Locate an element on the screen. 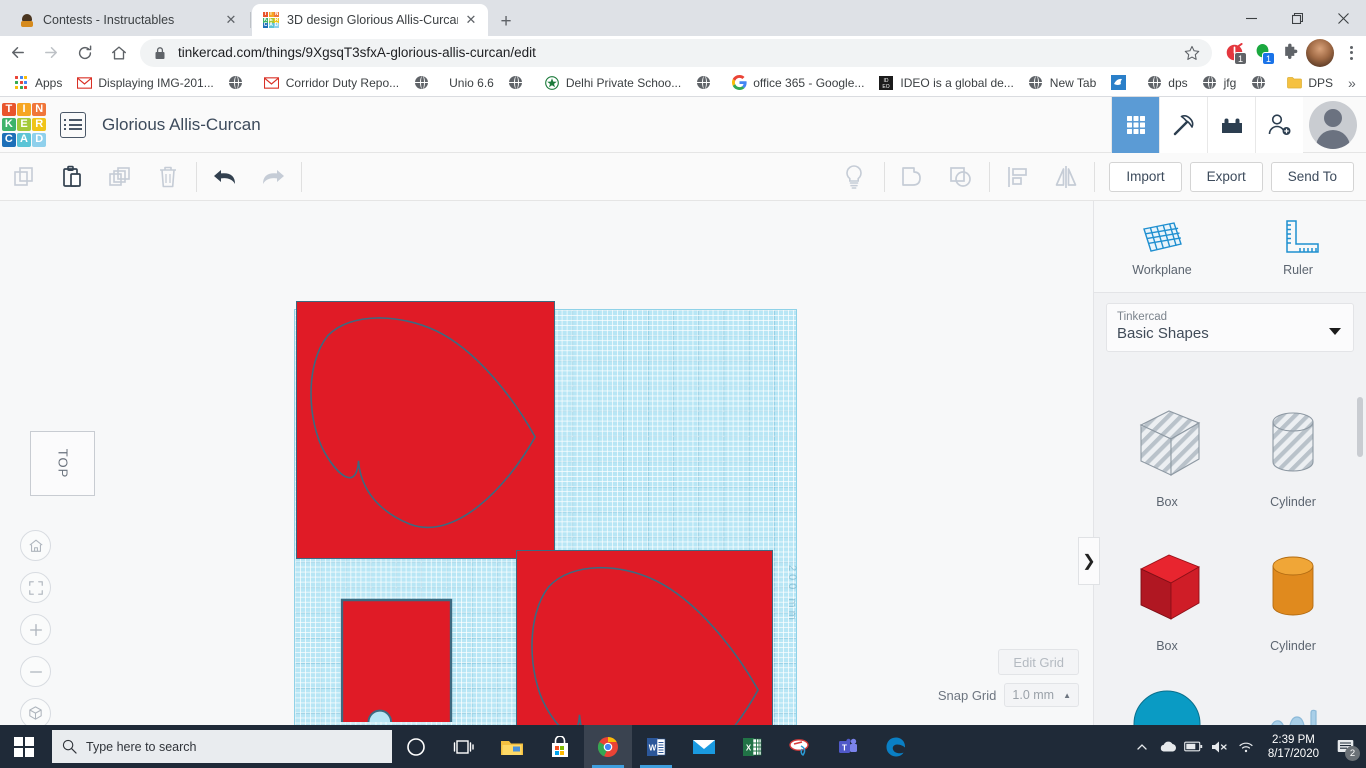 The width and height of the screenshot is (1366, 768). group-icon is located at coordinates (913, 177).